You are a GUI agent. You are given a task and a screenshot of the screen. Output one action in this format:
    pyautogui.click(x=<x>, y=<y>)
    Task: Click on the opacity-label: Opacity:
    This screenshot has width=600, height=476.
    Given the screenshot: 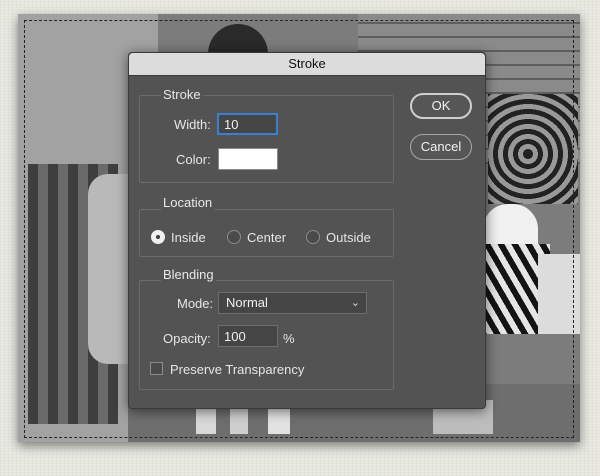 What is the action you would take?
    pyautogui.click(x=187, y=338)
    